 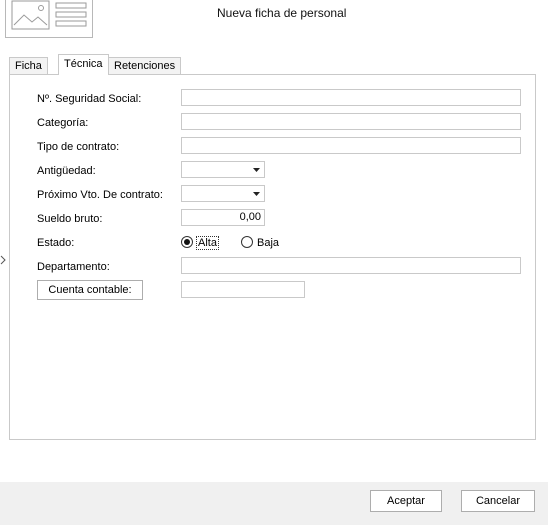 I want to click on accept-label: Aceptar, so click(x=406, y=501).